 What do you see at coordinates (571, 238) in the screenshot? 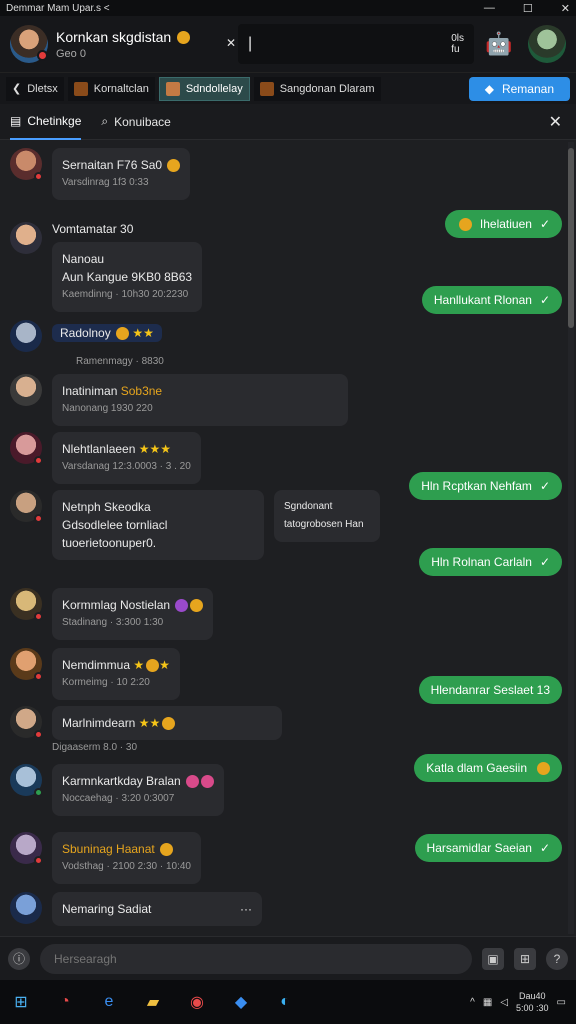
I see `scroll-thumb` at bounding box center [571, 238].